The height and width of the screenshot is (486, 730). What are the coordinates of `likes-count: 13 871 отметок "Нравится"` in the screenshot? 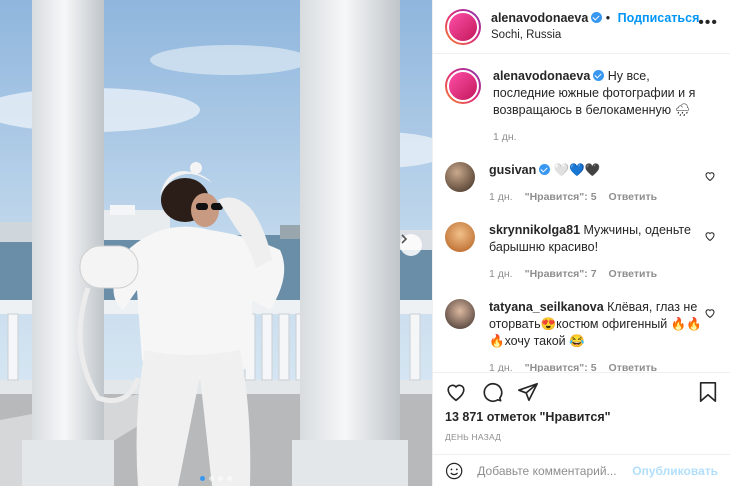 It's located at (581, 417).